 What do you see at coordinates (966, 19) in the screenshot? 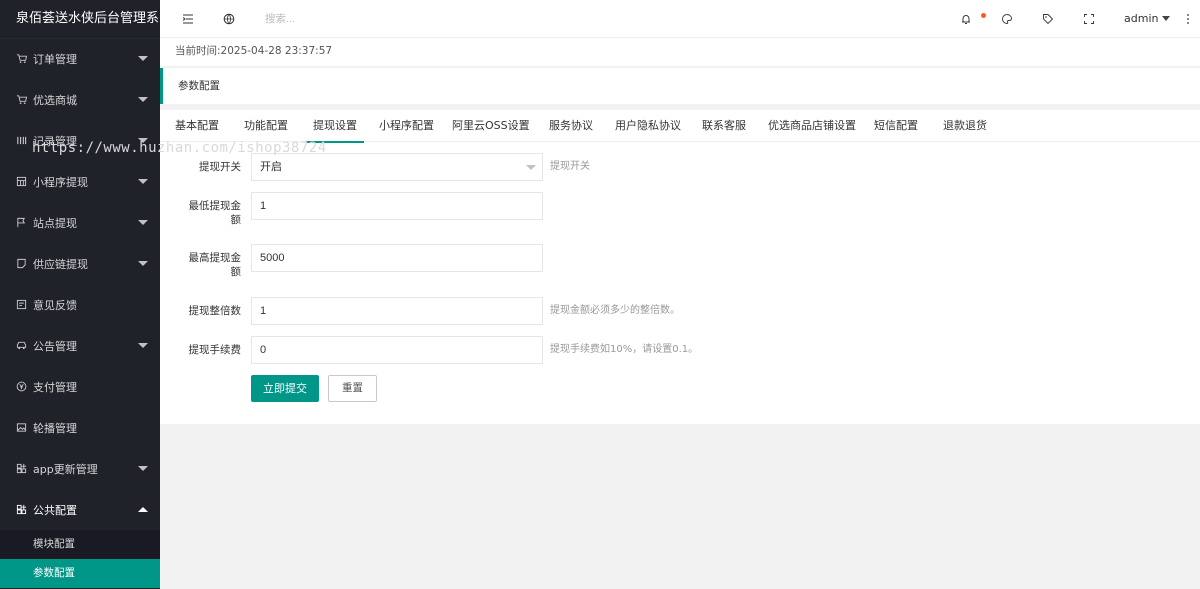
I see `bell-icon` at bounding box center [966, 19].